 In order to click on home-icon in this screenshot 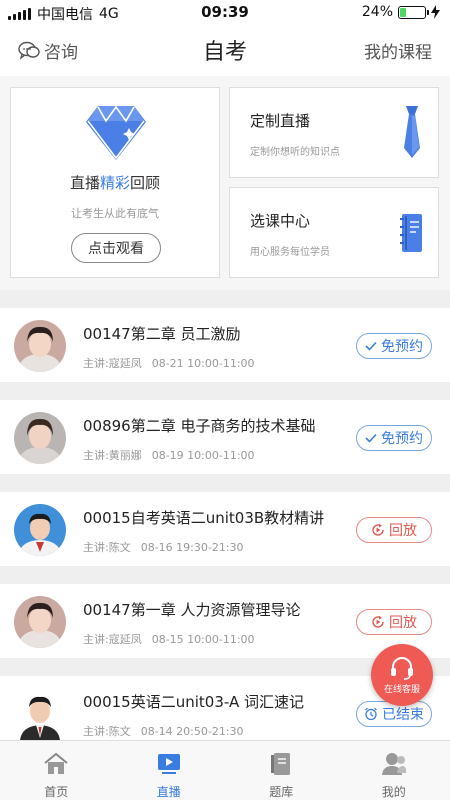, I will do `click(56, 763)`.